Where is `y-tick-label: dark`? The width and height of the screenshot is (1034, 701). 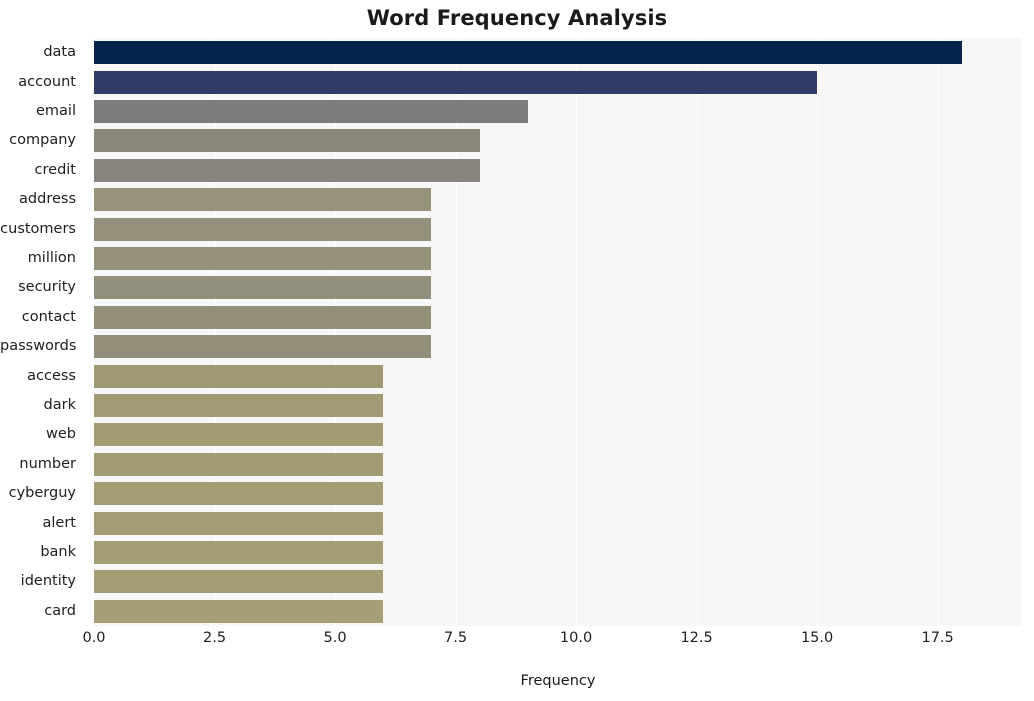
y-tick-label: dark is located at coordinates (59, 405).